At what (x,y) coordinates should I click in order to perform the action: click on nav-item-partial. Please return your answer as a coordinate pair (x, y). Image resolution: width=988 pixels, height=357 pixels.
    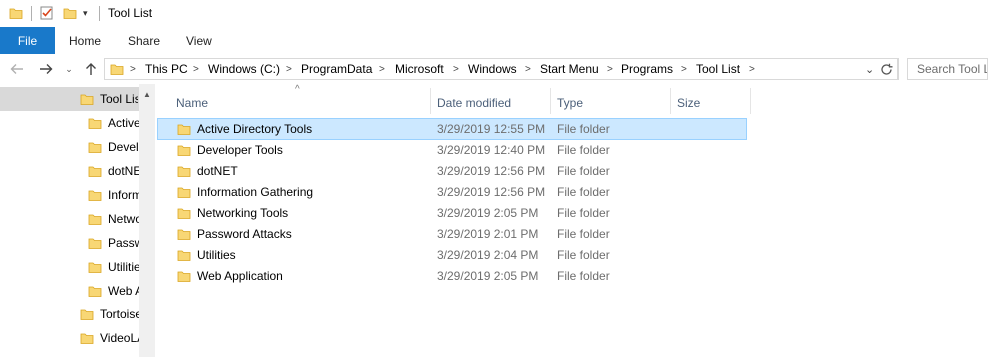
    Looking at the image, I should click on (109, 354).